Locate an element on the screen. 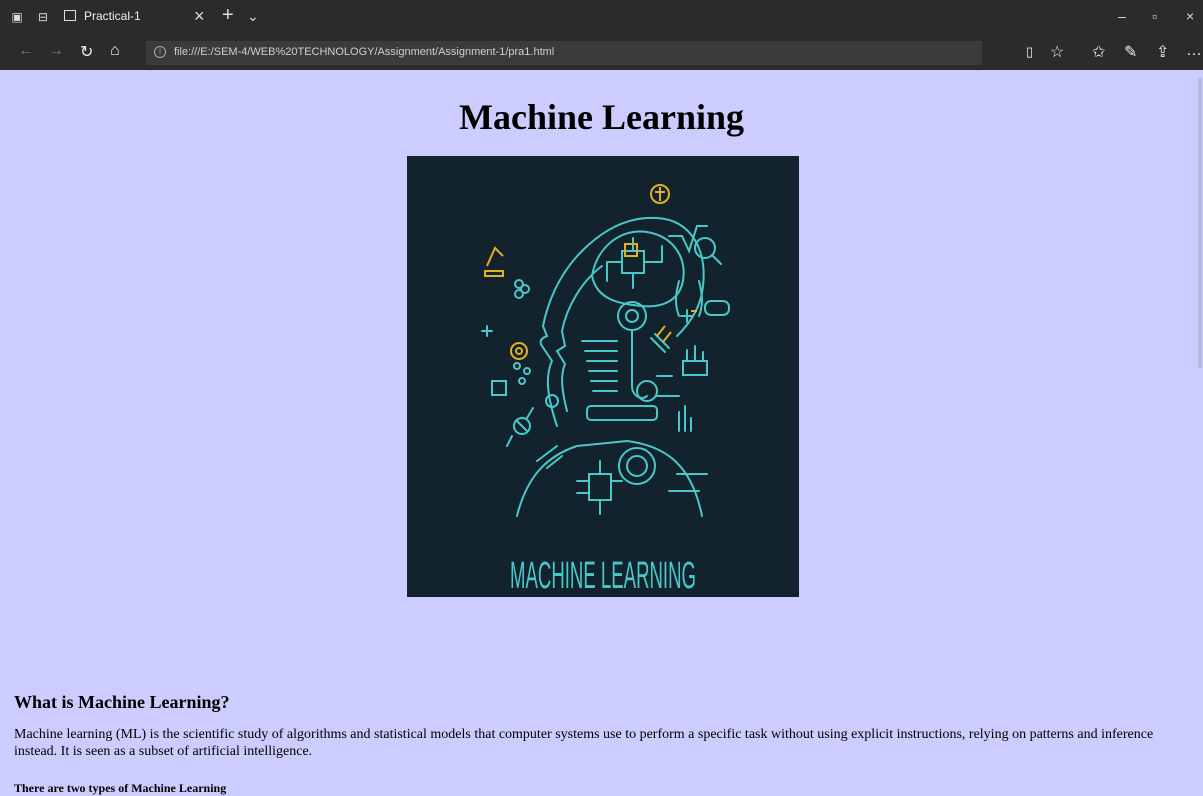  home-icon: ⌂ is located at coordinates (115, 51).